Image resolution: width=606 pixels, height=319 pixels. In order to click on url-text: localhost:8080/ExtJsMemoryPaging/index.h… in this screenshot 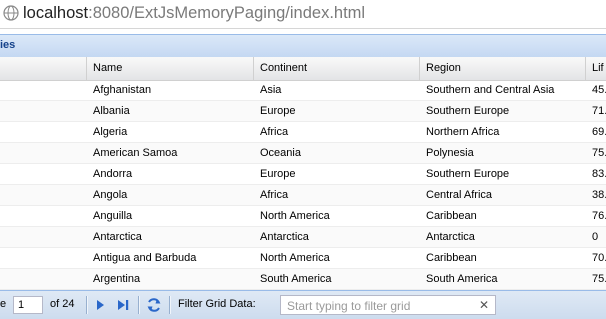, I will do `click(194, 13)`.